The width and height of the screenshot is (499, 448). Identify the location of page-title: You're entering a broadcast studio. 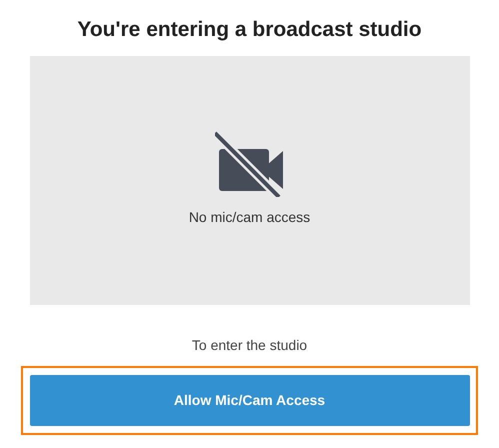
(249, 30).